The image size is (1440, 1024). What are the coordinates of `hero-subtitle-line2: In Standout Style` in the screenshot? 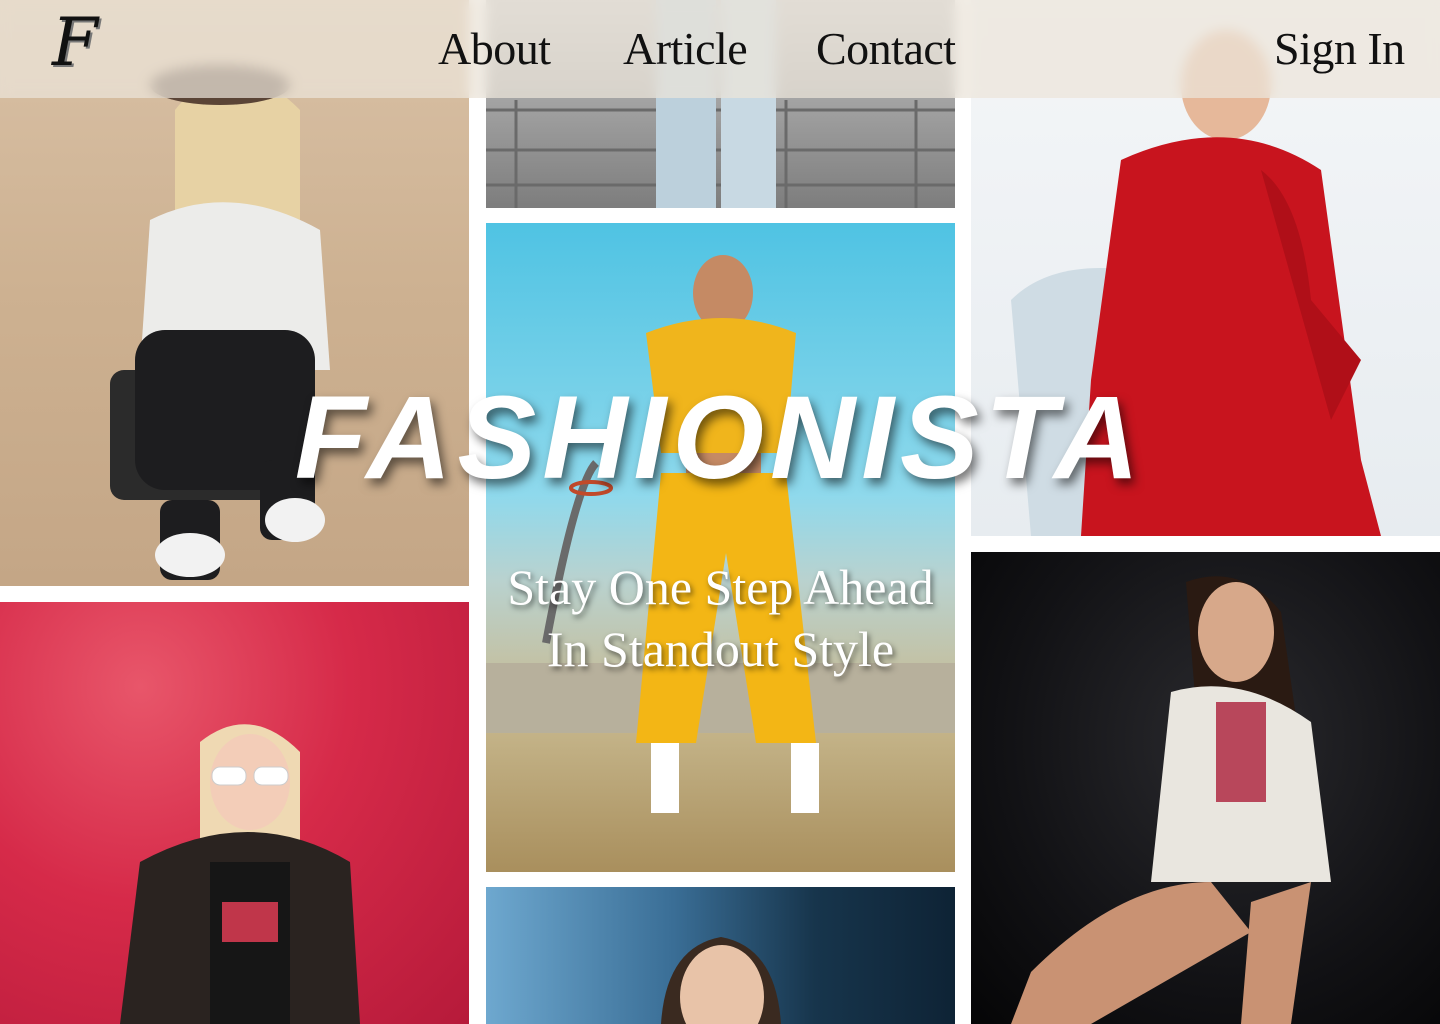 It's located at (720, 649).